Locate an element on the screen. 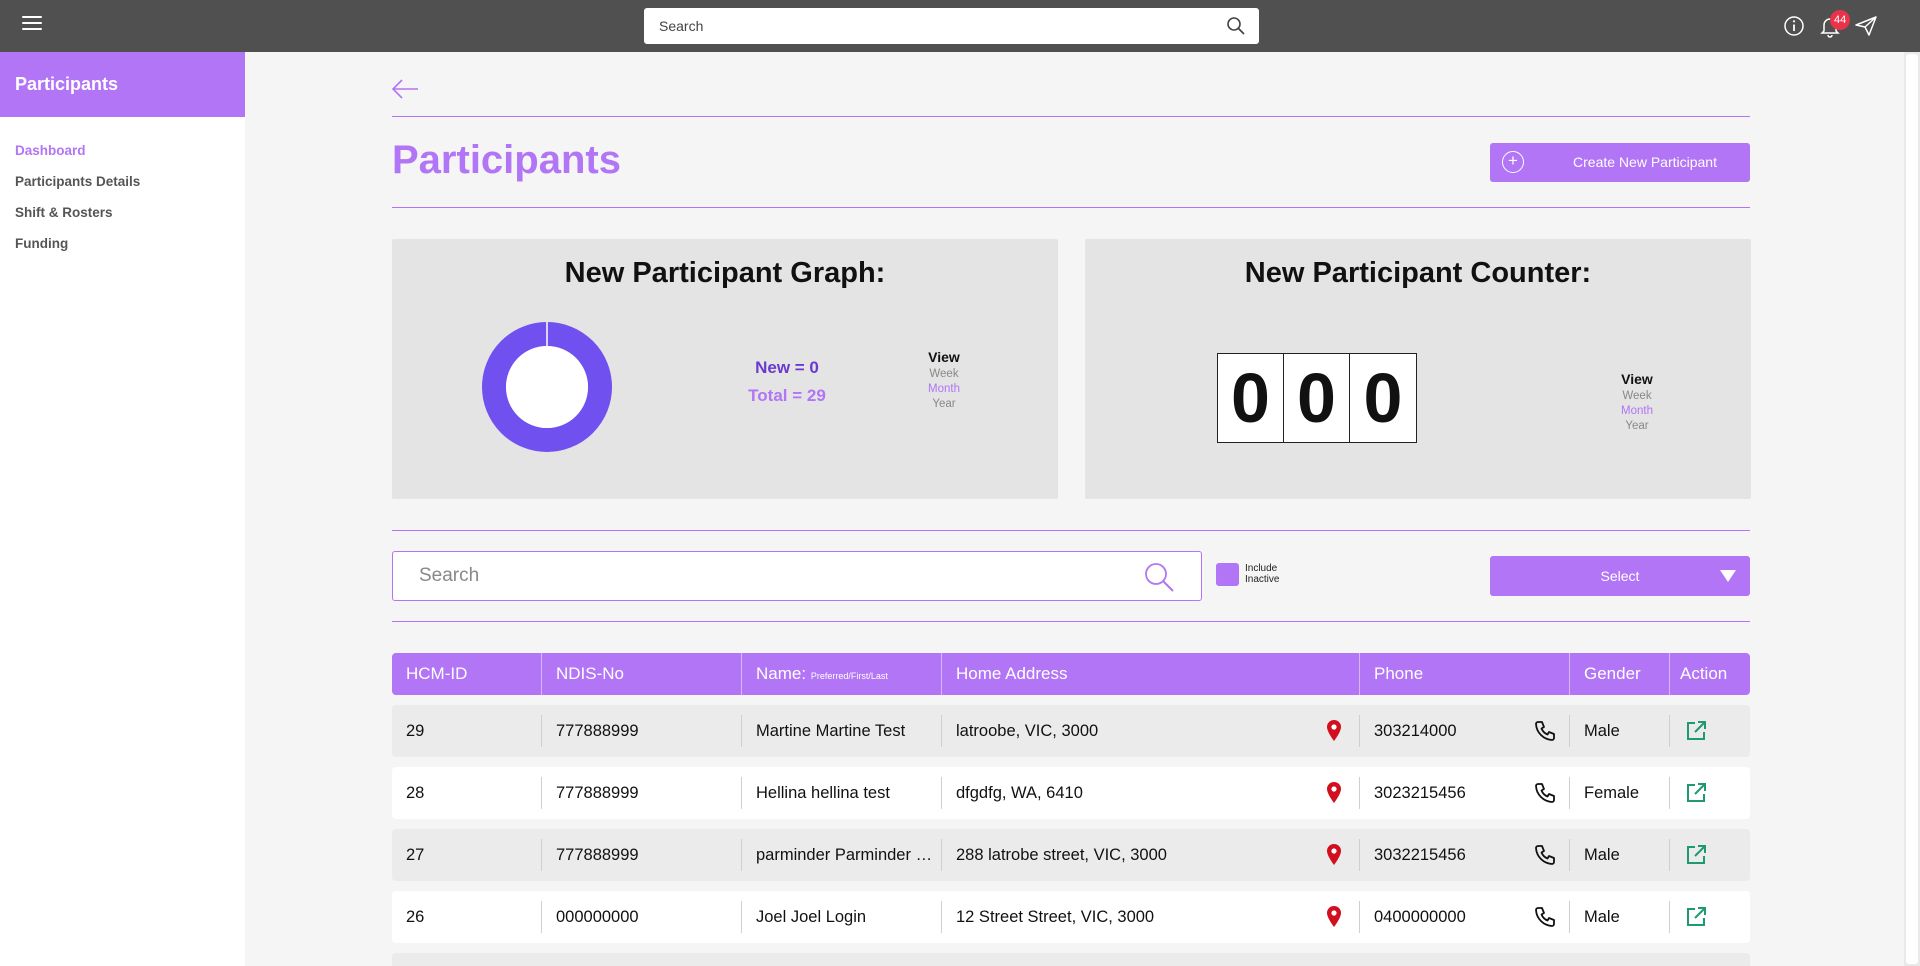  counter-card-title: New Participant Counter: is located at coordinates (1418, 273).